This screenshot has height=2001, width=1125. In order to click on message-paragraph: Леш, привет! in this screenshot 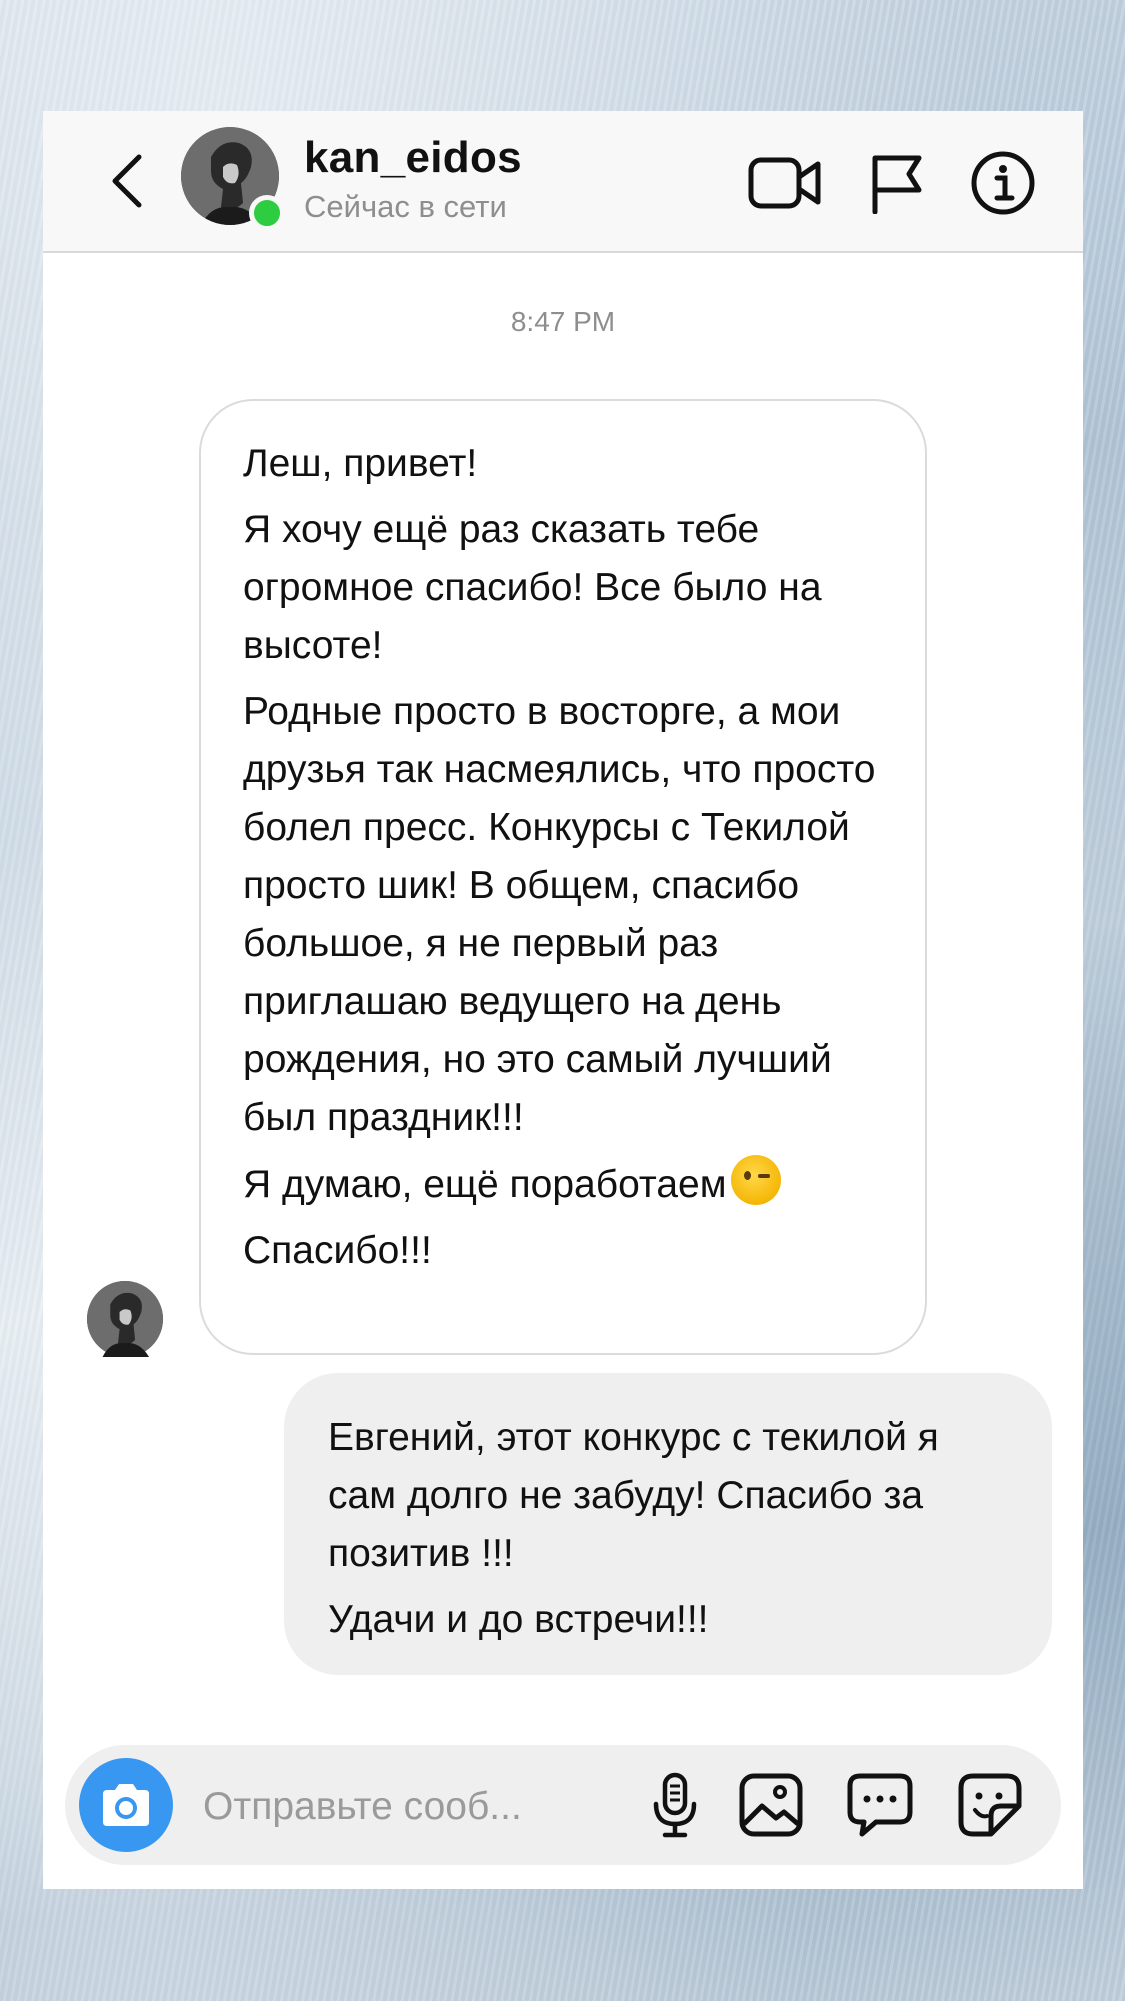, I will do `click(360, 463)`.